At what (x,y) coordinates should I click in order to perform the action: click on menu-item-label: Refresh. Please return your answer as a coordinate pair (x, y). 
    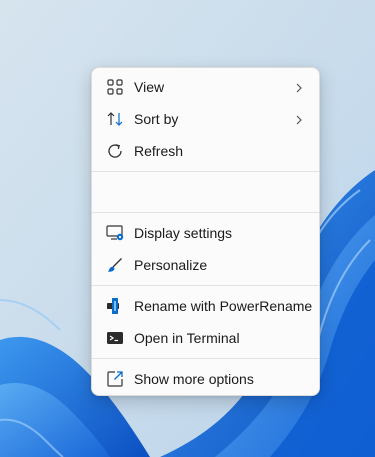
    Looking at the image, I should click on (159, 151).